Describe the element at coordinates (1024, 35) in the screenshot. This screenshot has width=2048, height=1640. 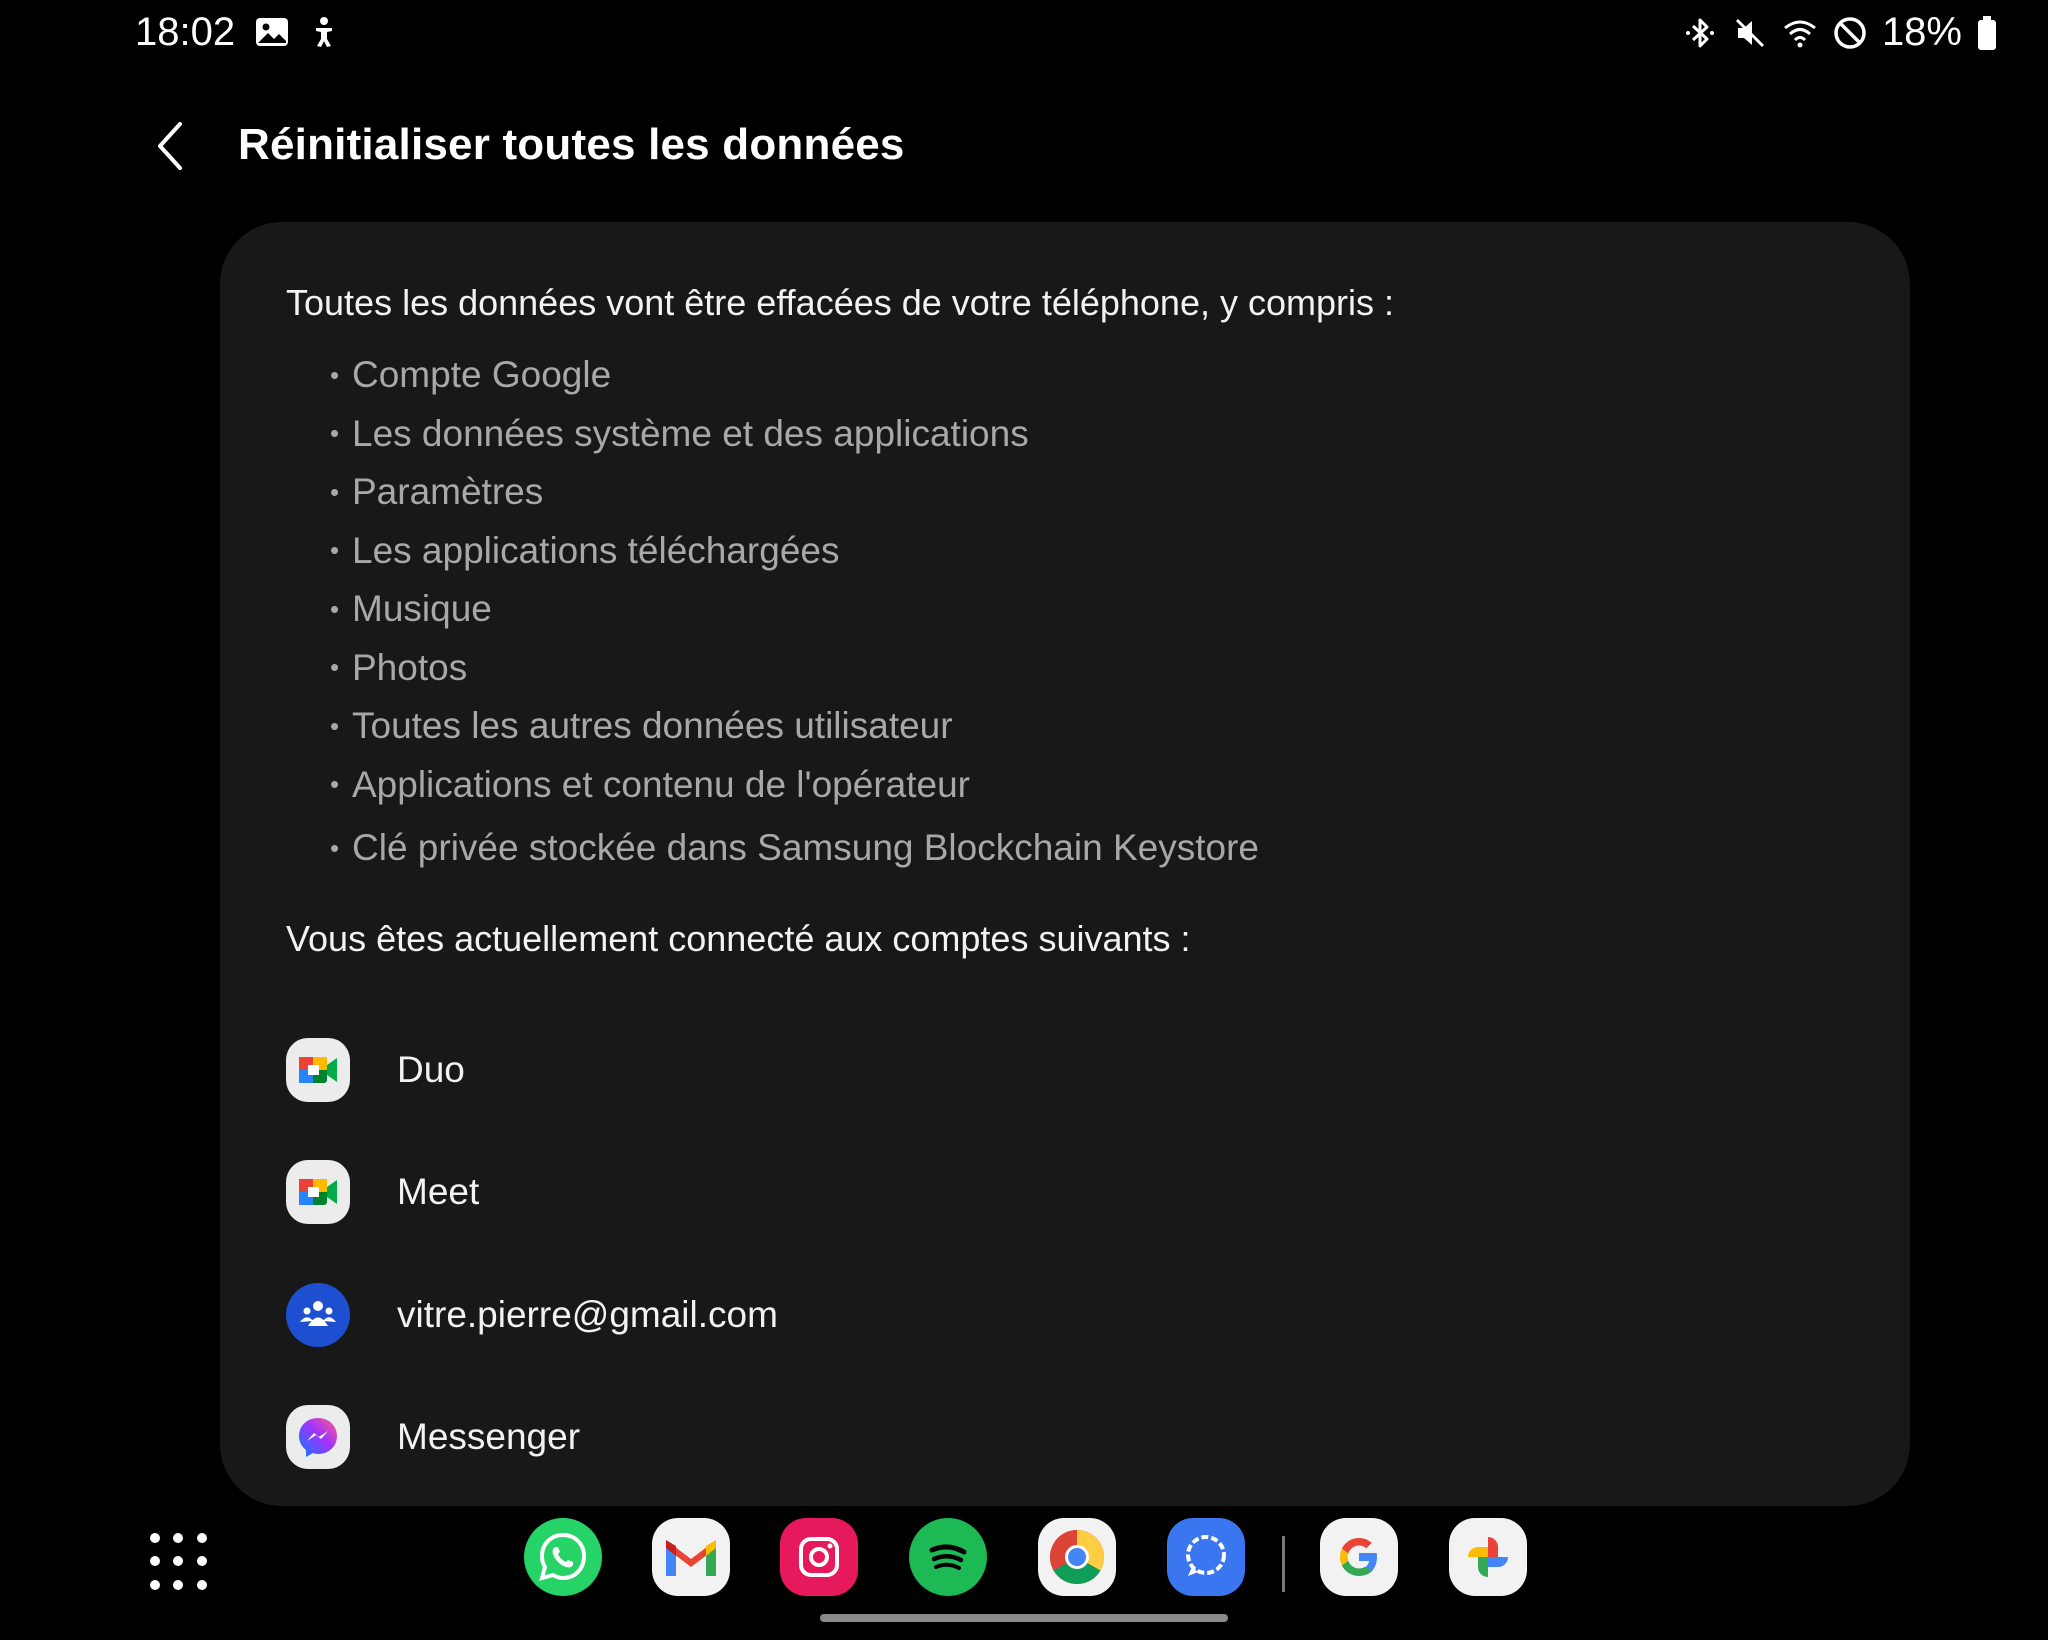
I see `status-bar: 18:02 18%` at that location.